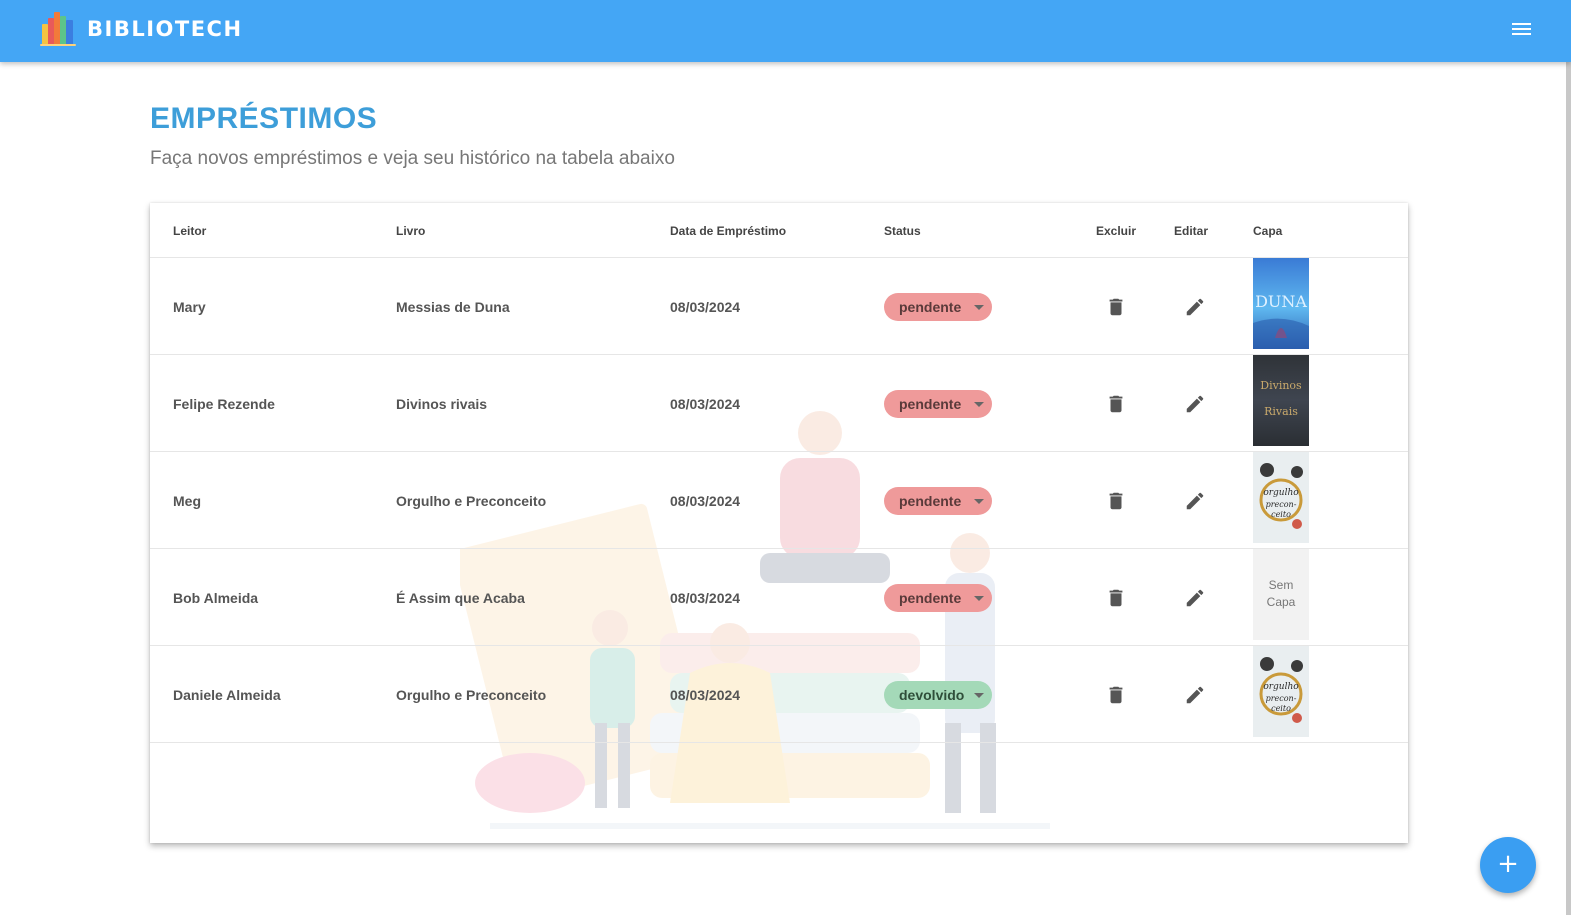  I want to click on add-loan-button: +, so click(1508, 865).